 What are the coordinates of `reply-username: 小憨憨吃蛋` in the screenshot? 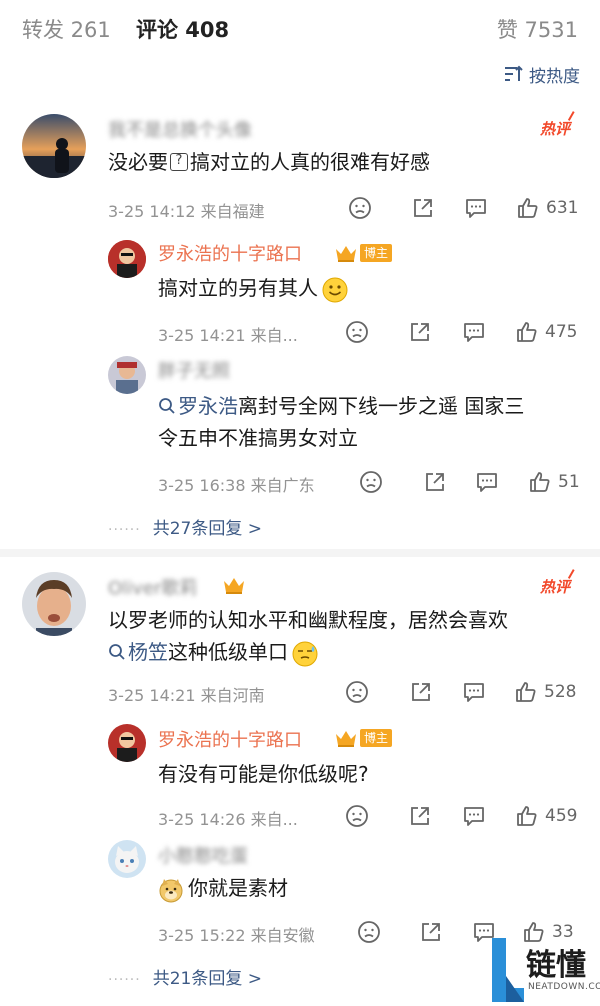 It's located at (203, 855).